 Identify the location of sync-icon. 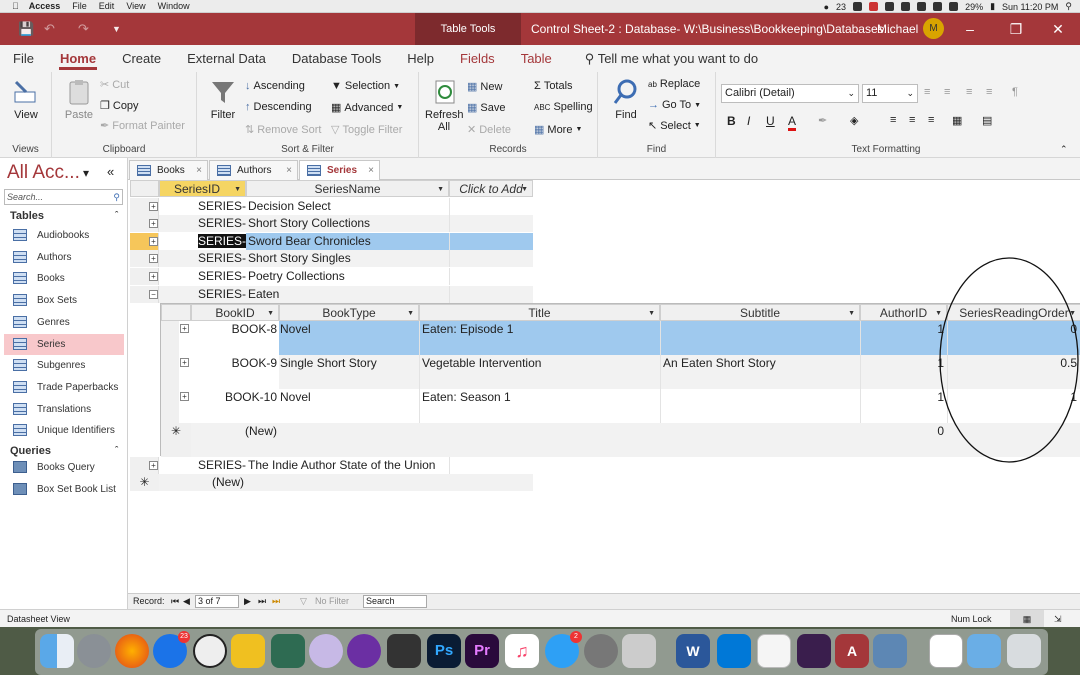
(906, 6).